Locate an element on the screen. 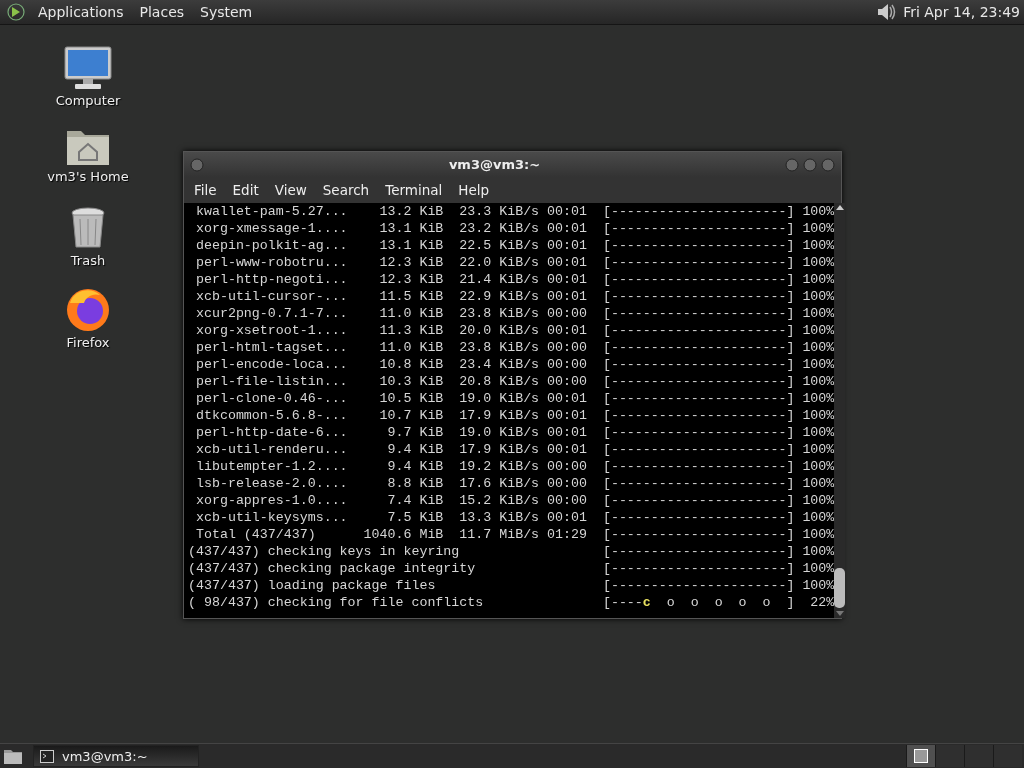  clock: Fri Apr 14, 23:49 is located at coordinates (960, 12).